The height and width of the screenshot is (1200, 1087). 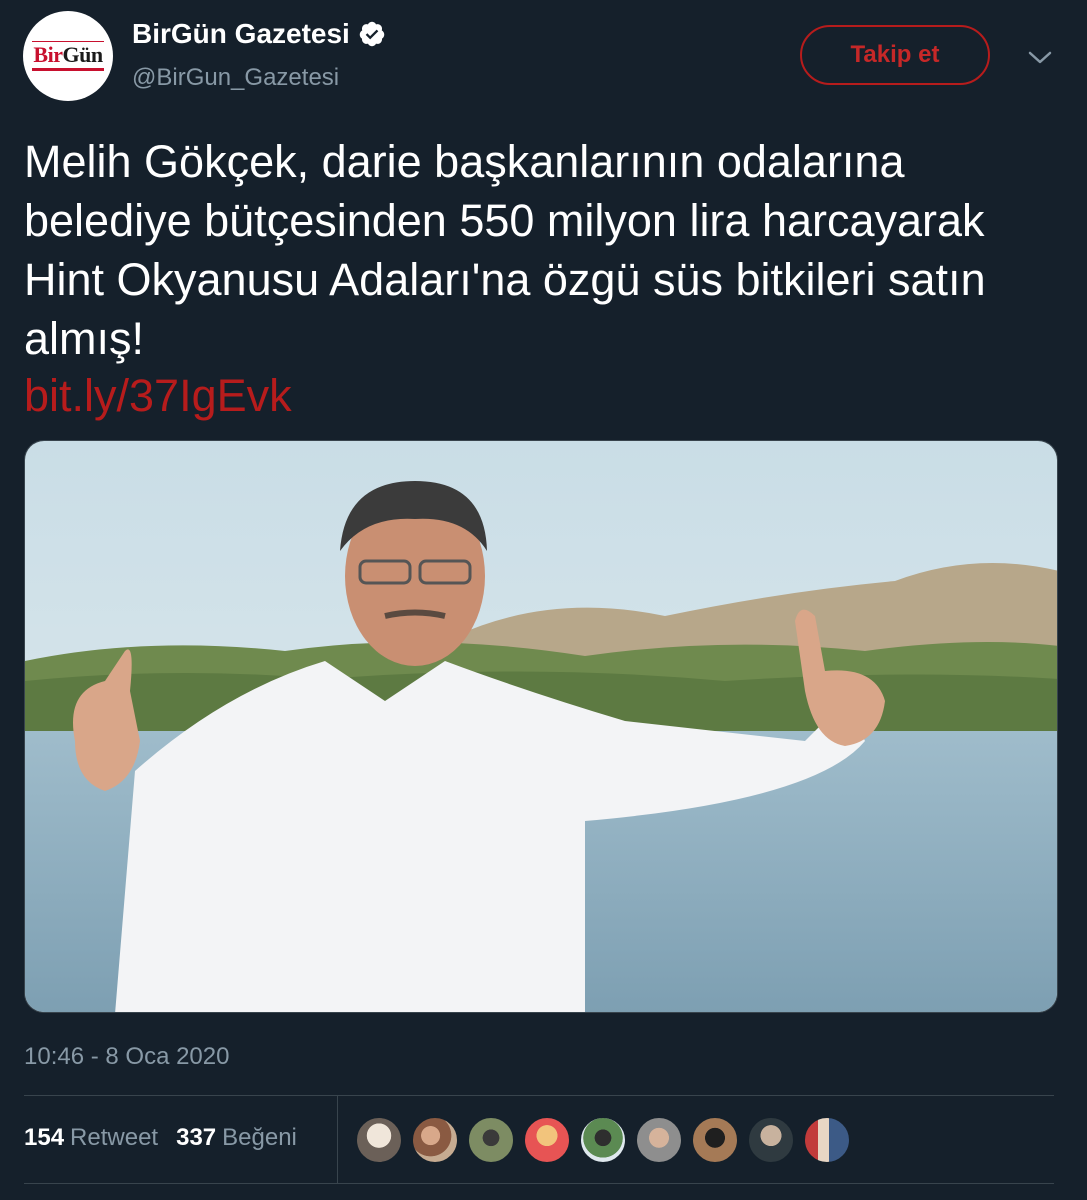 What do you see at coordinates (539, 1095) in the screenshot?
I see `divider-top` at bounding box center [539, 1095].